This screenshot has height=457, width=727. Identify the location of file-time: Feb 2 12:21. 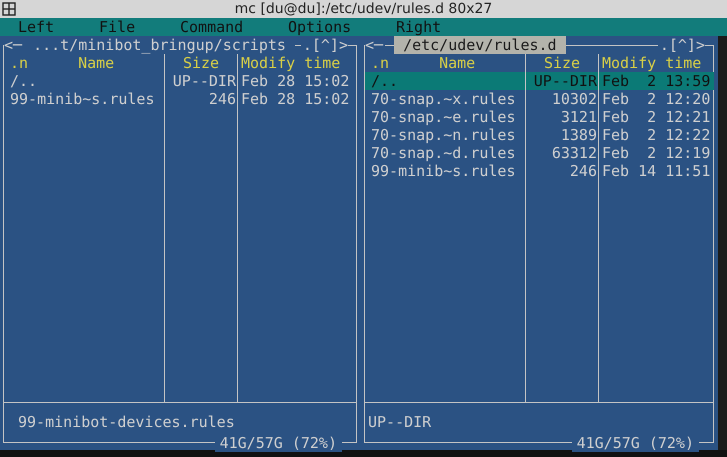
(656, 117).